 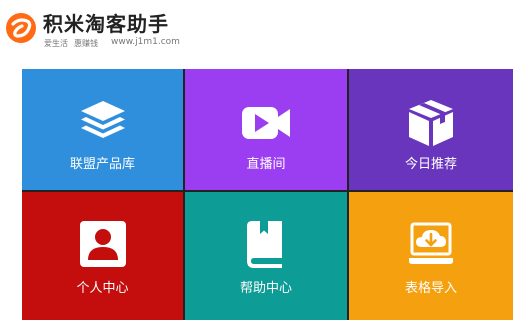 What do you see at coordinates (21, 28) in the screenshot?
I see `jimi-logo-icon` at bounding box center [21, 28].